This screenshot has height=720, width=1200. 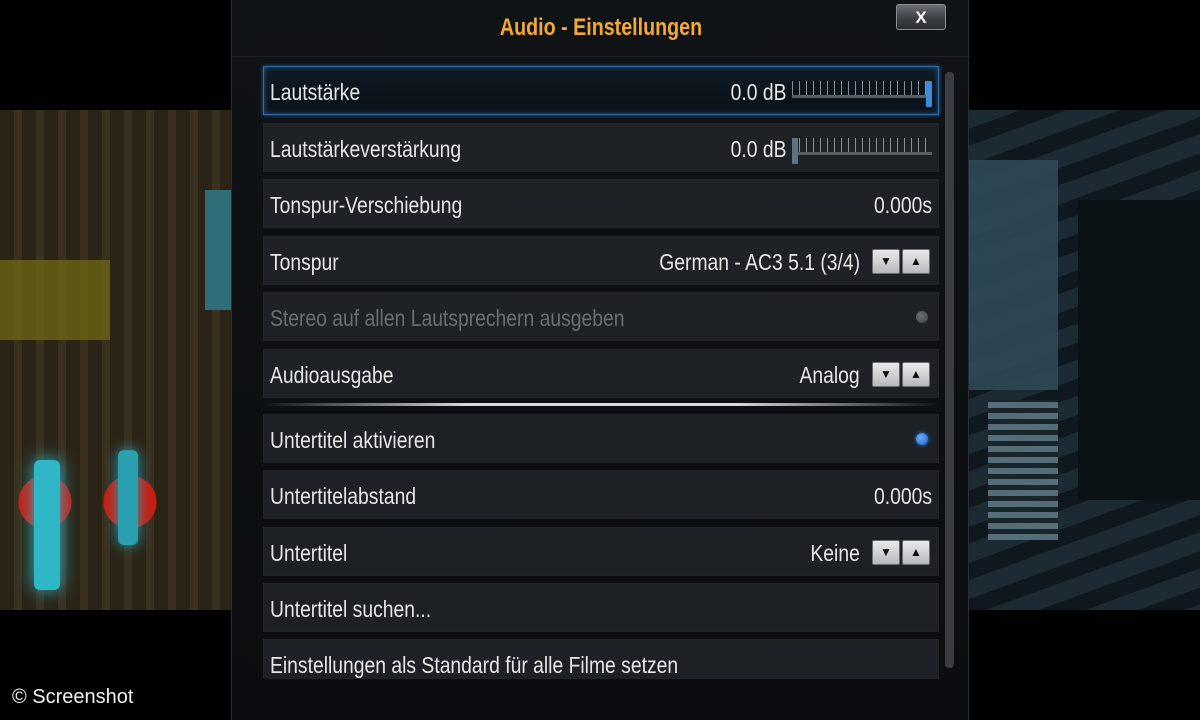 What do you see at coordinates (366, 149) in the screenshot?
I see `setting-label: Lautstärkeverstärkung` at bounding box center [366, 149].